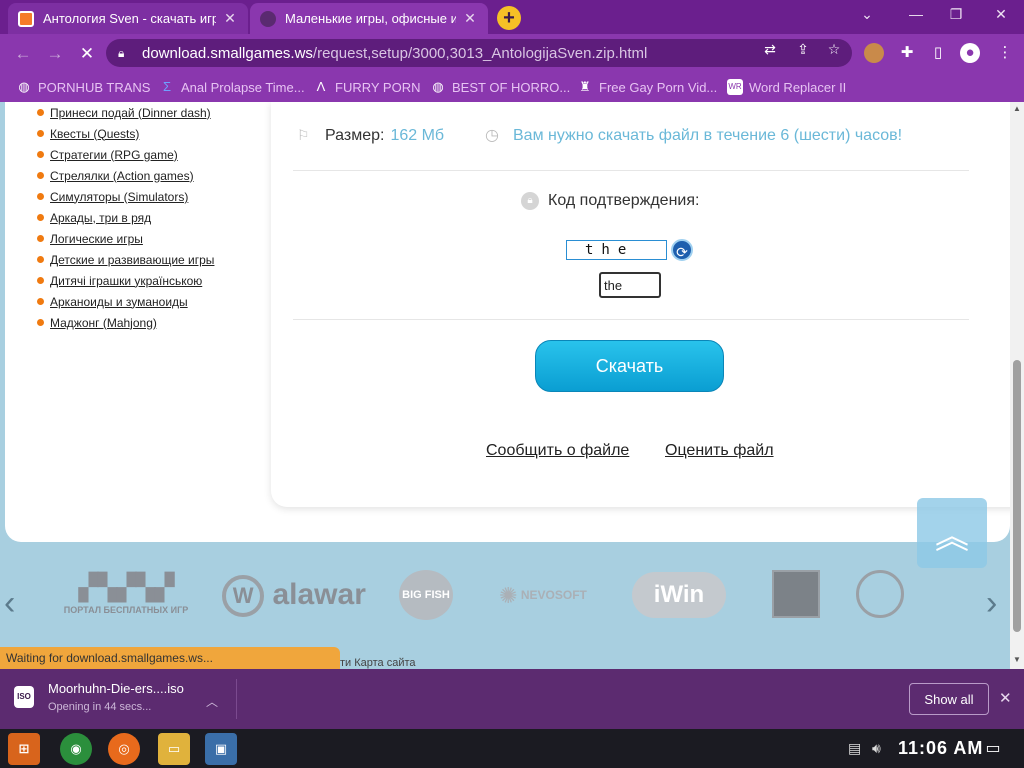  What do you see at coordinates (378, 663) in the screenshot?
I see `footer-links: ти Карта сайта` at bounding box center [378, 663].